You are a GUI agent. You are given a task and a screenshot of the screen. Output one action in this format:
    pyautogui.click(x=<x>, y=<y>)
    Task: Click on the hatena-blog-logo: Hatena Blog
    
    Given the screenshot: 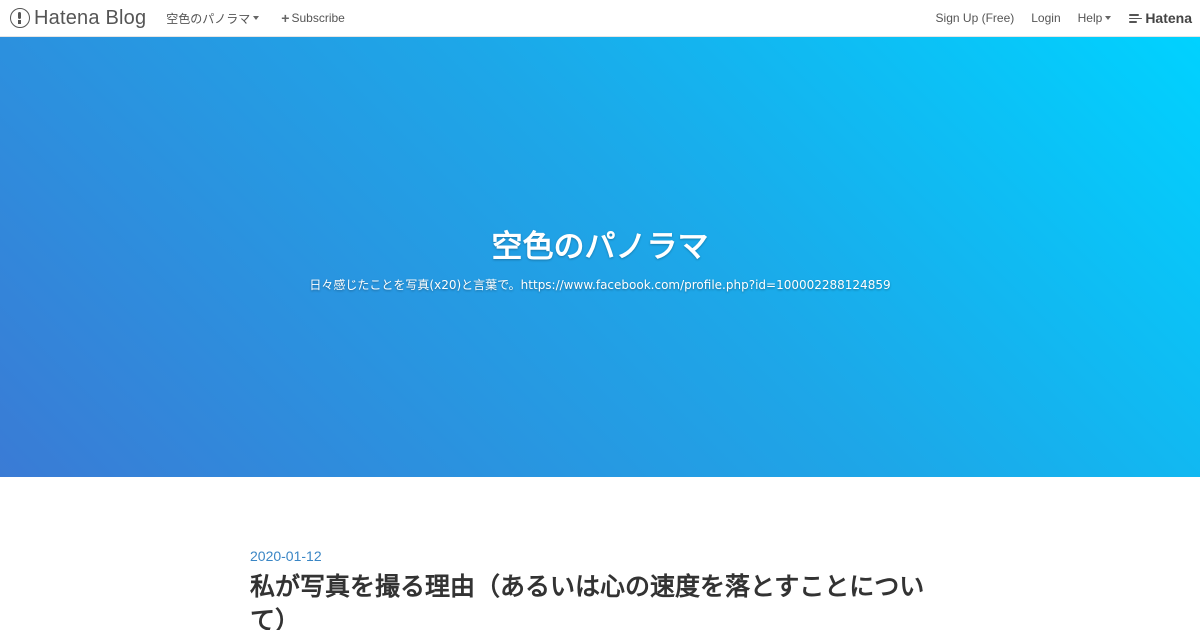 What is the action you would take?
    pyautogui.click(x=78, y=18)
    